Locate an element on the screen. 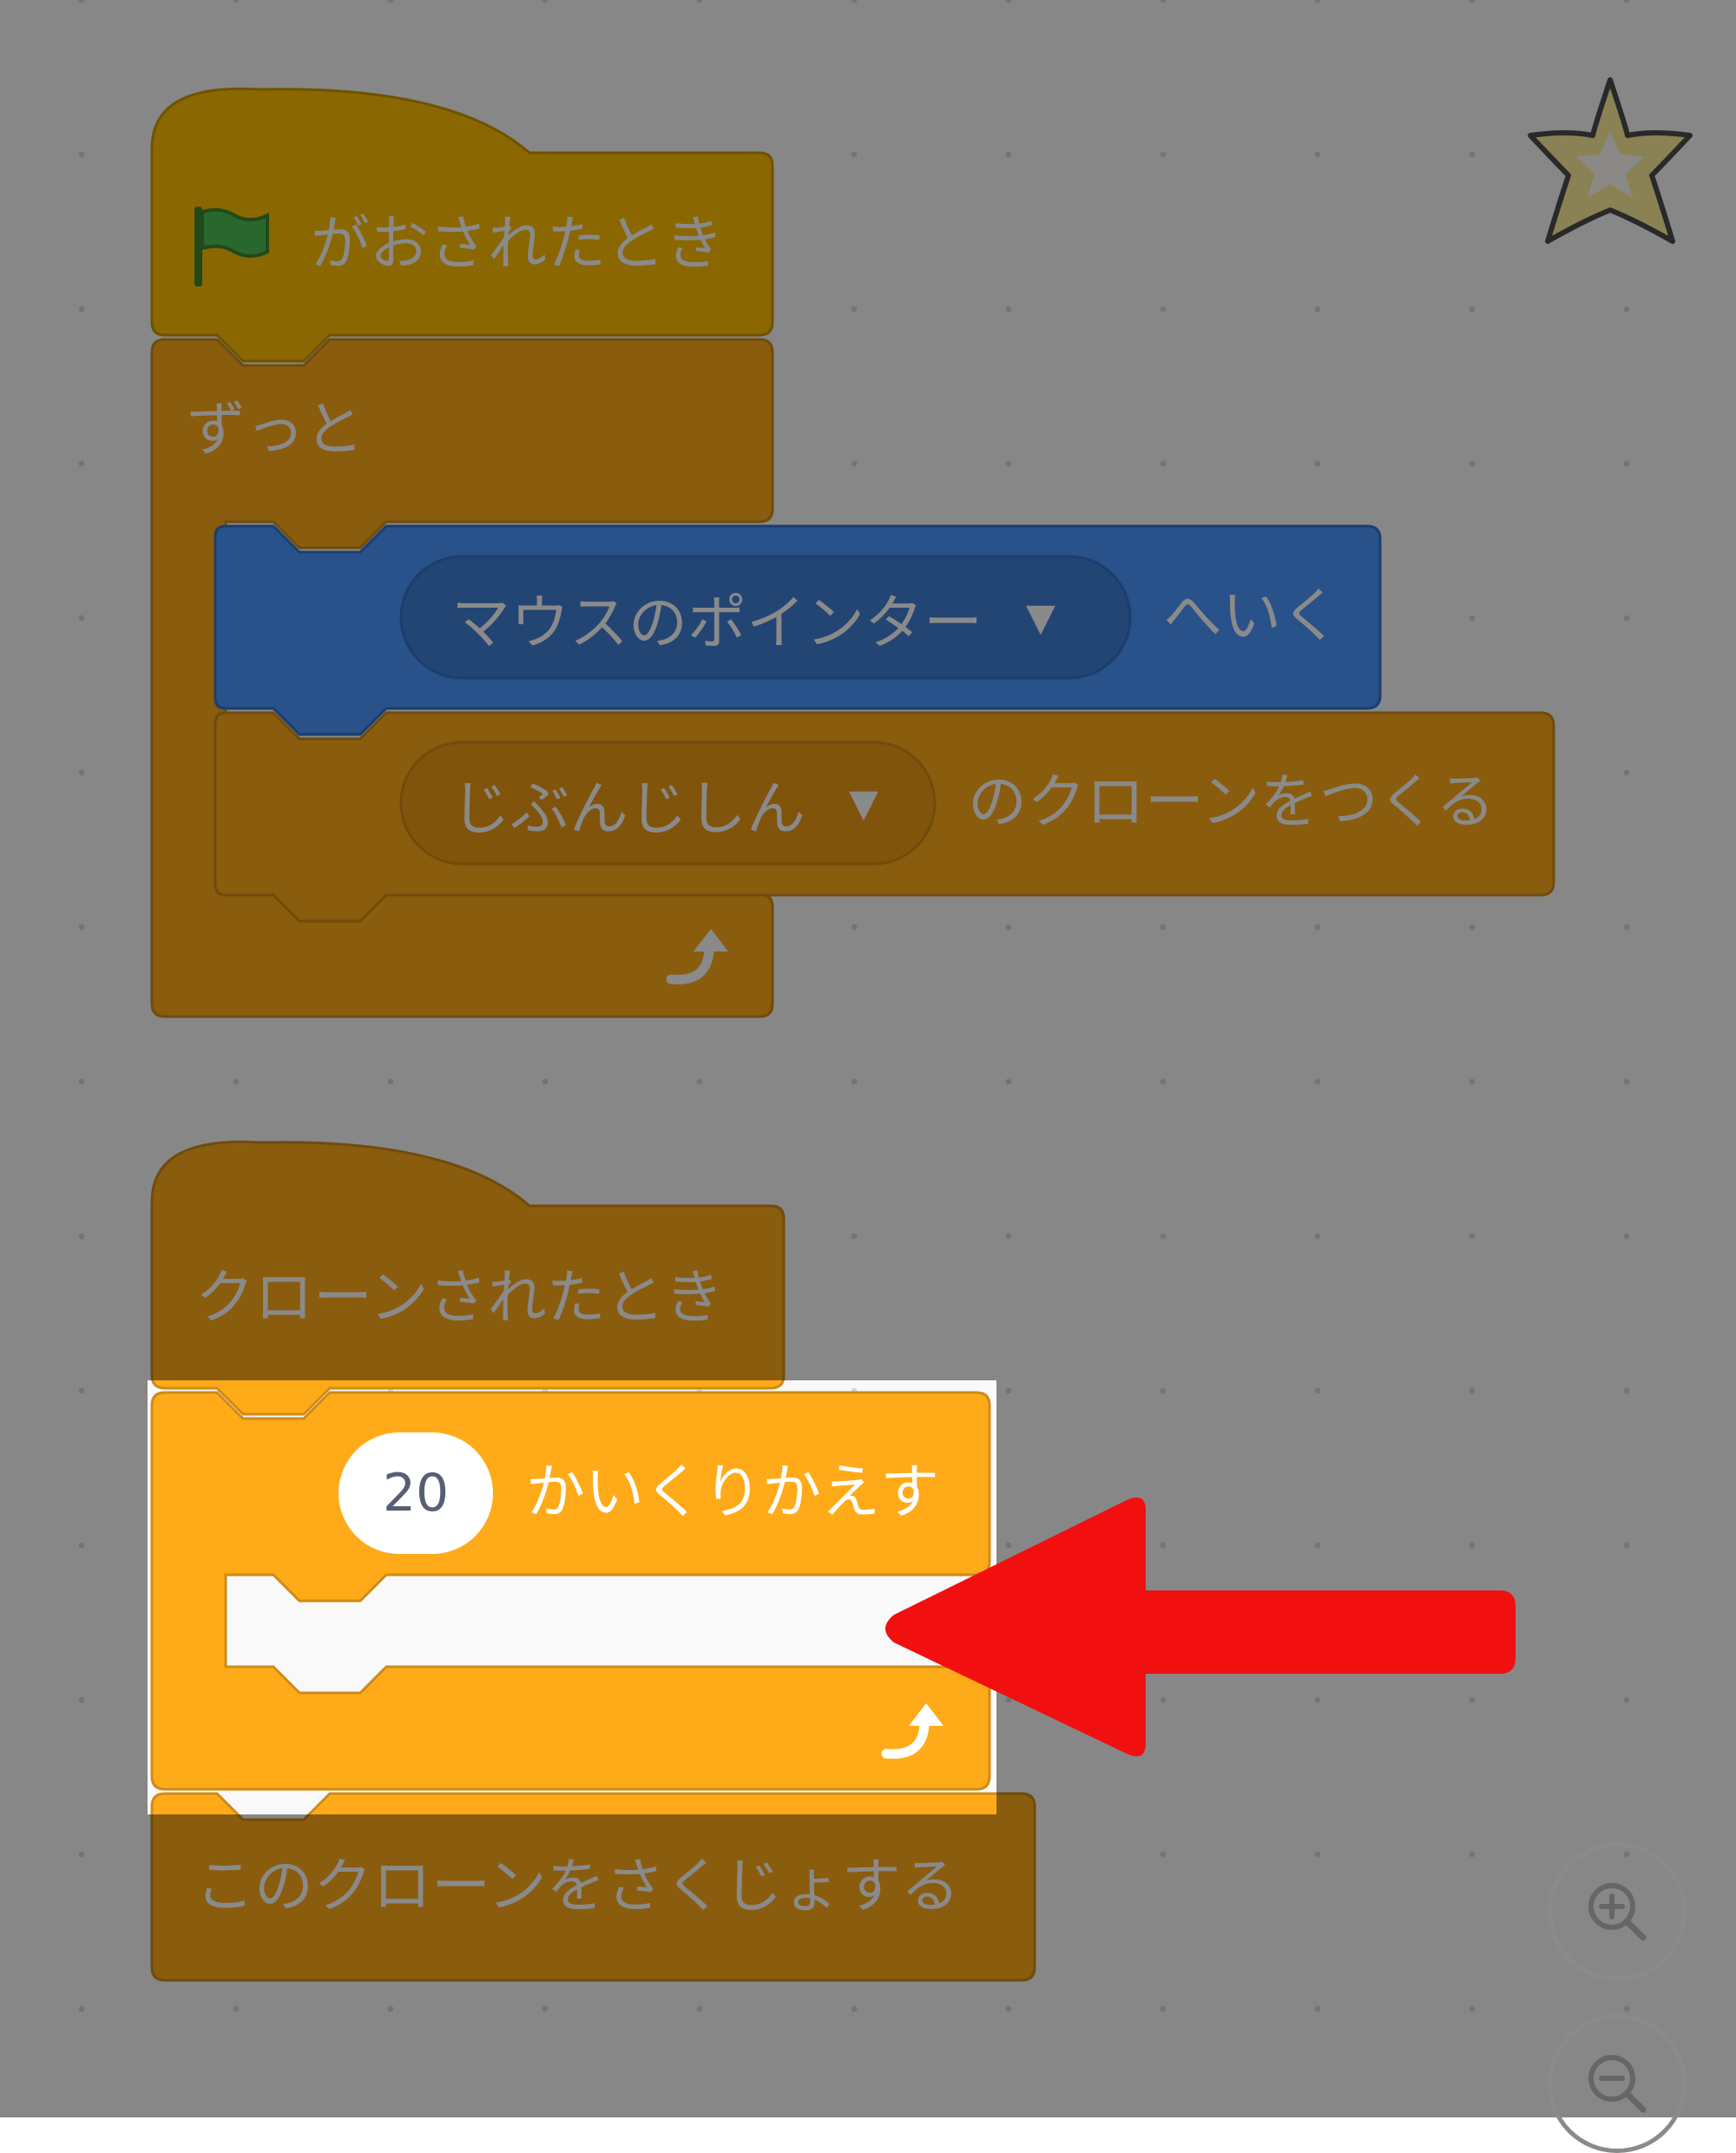  repeat-count-input: 20 is located at coordinates (416, 1493).